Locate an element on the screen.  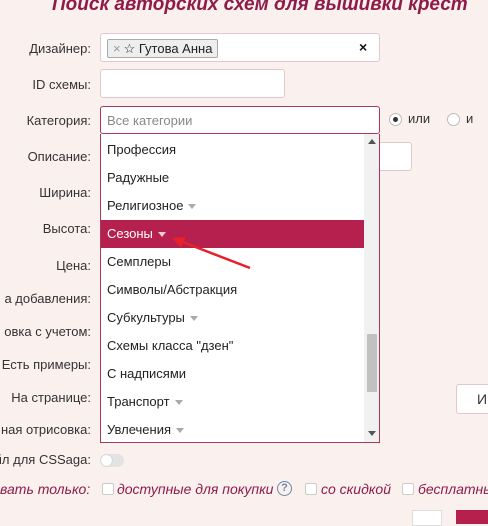
discount-checkbox is located at coordinates (311, 489).